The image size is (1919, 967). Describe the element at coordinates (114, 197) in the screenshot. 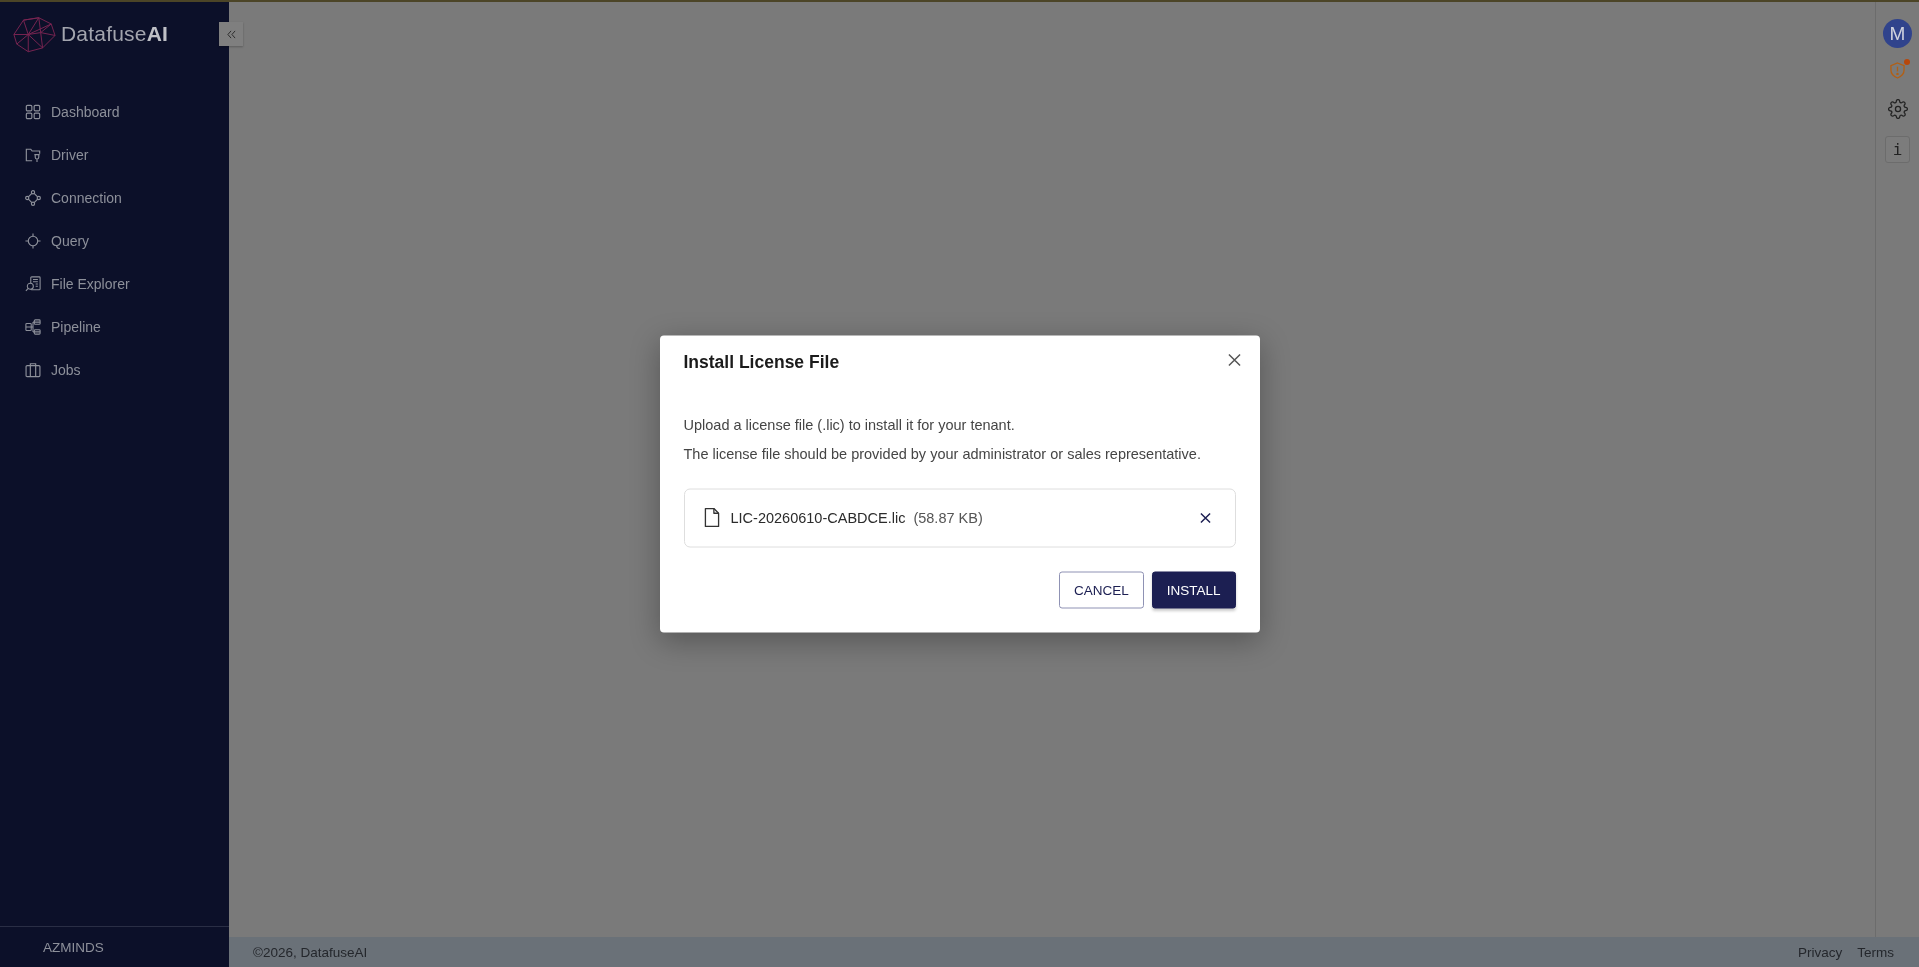

I see `nav-item: Connection` at that location.